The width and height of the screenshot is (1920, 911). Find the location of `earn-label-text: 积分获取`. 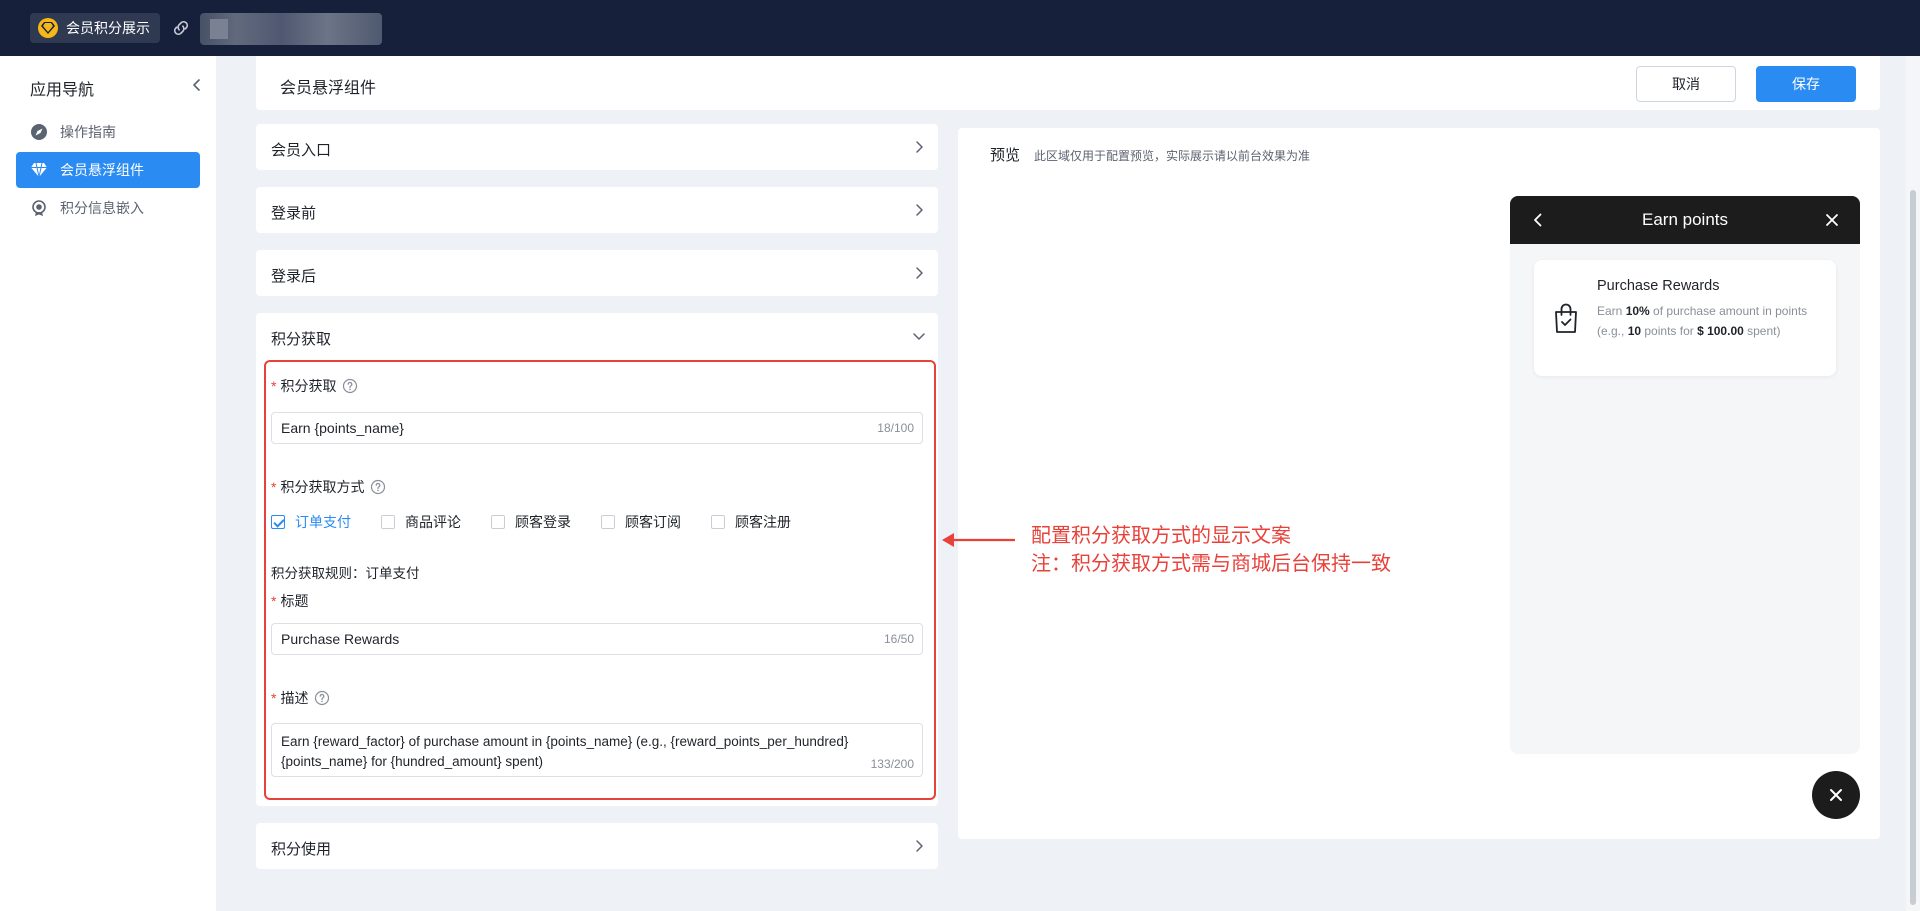

earn-label-text: 积分获取 is located at coordinates (308, 386).